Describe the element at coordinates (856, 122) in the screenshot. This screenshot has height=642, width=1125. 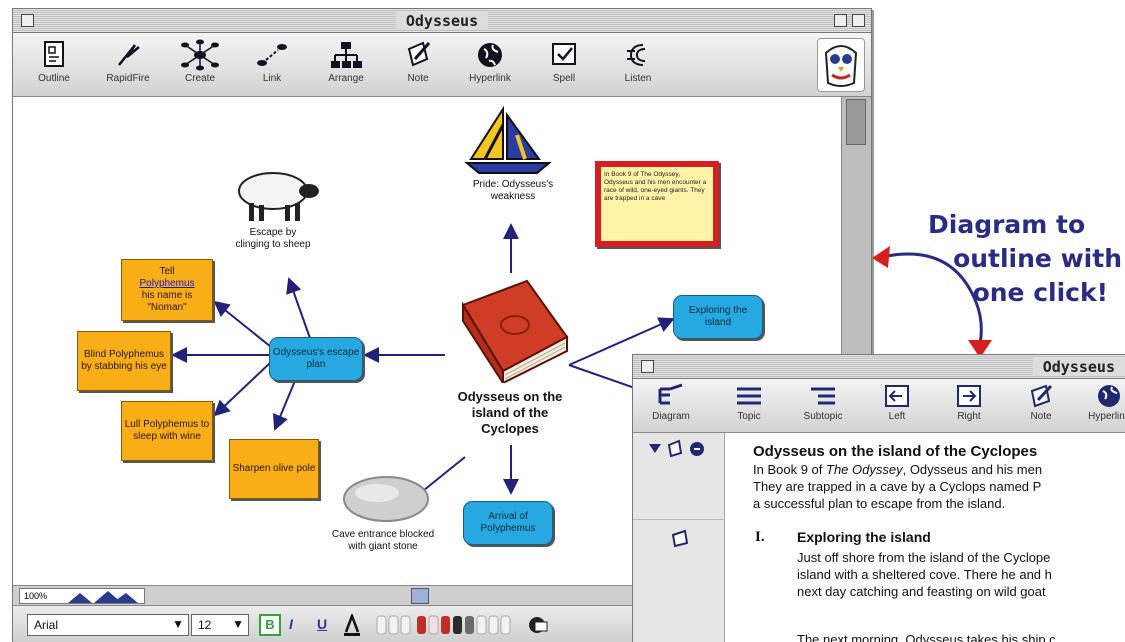
I see `scroll-thumb` at that location.